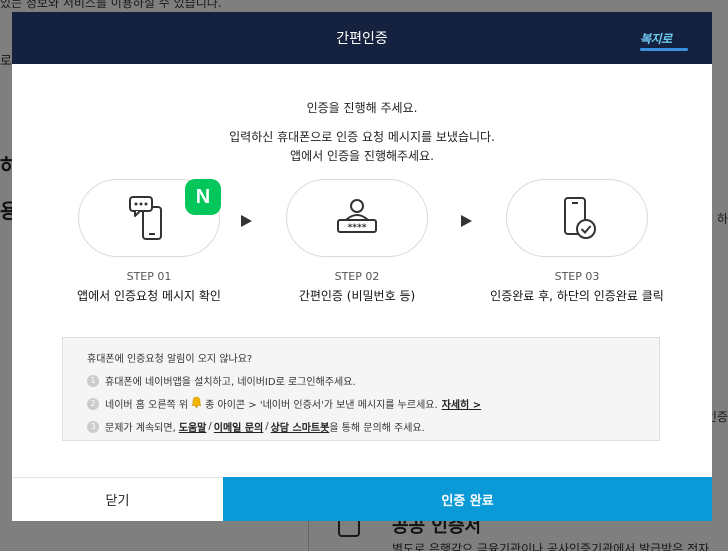 The image size is (728, 551). I want to click on step-label: STEP 01, so click(149, 276).